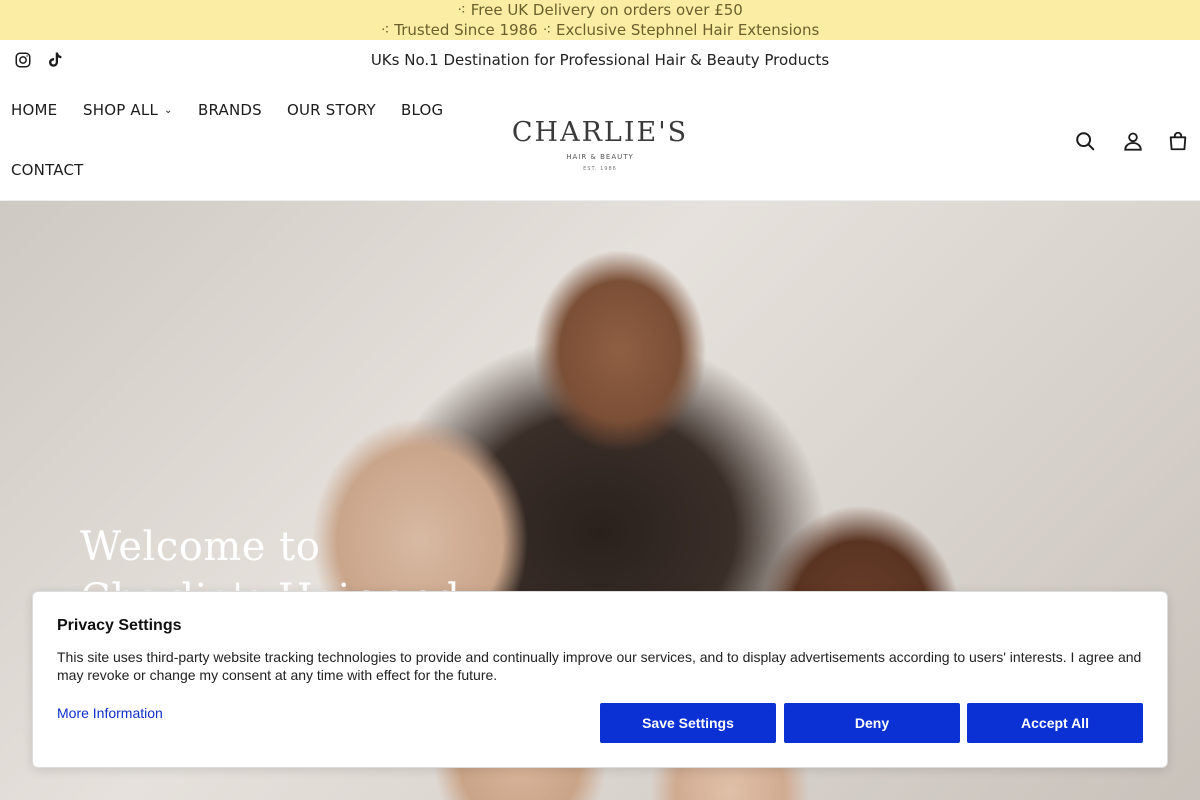  I want to click on tiktok-icon, so click(55, 60).